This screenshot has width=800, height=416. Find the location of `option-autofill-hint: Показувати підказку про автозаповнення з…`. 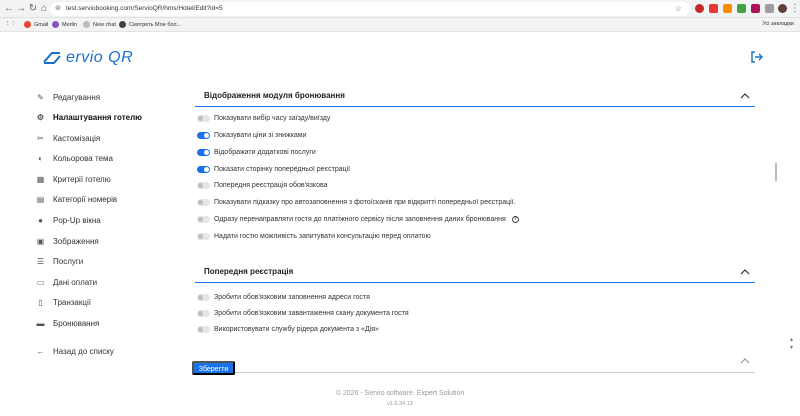

option-autofill-hint: Показувати підказку про автозаповнення з… is located at coordinates (356, 202).